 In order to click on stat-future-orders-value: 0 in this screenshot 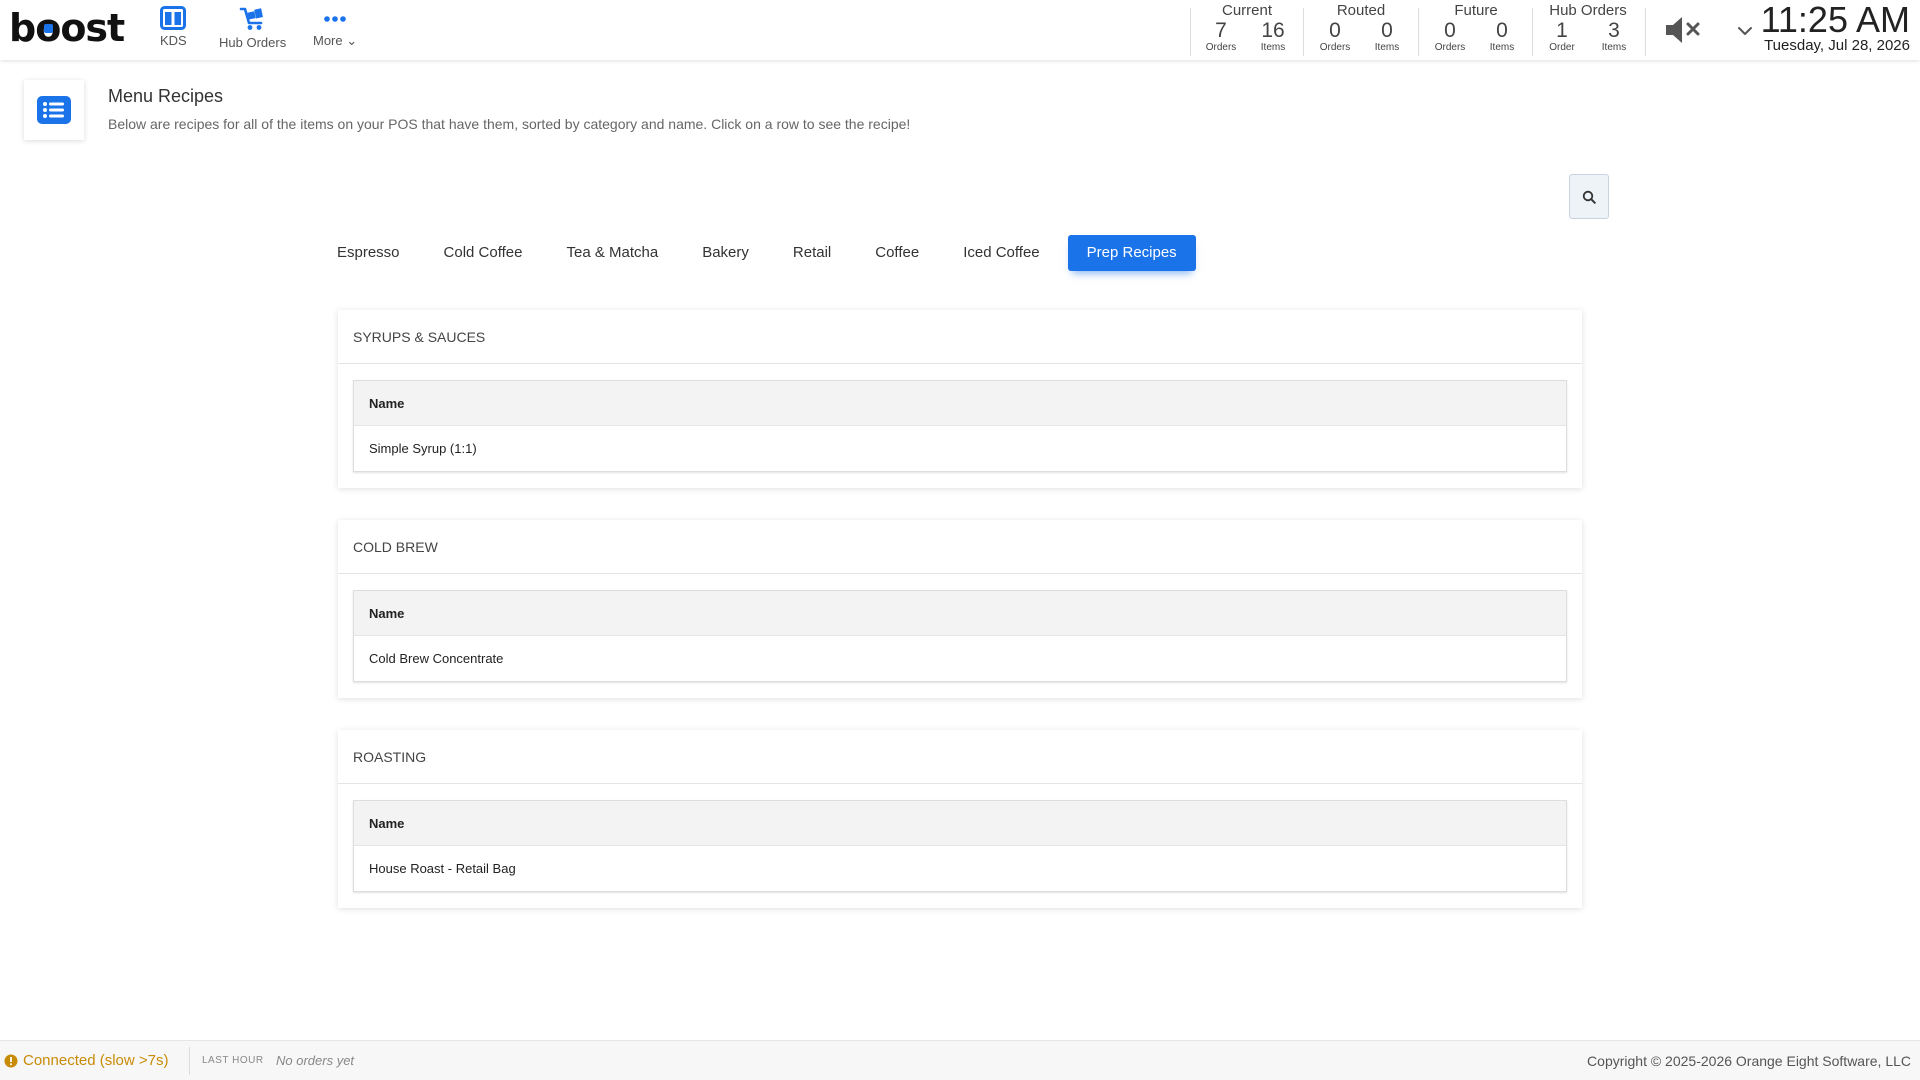, I will do `click(1450, 30)`.